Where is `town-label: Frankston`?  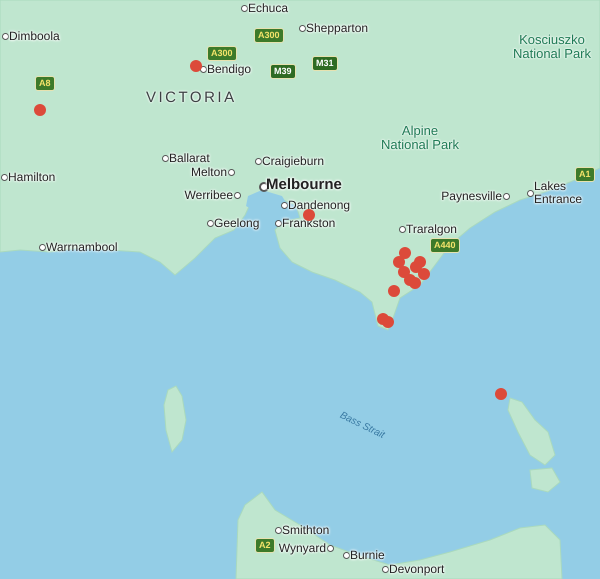 town-label: Frankston is located at coordinates (309, 223).